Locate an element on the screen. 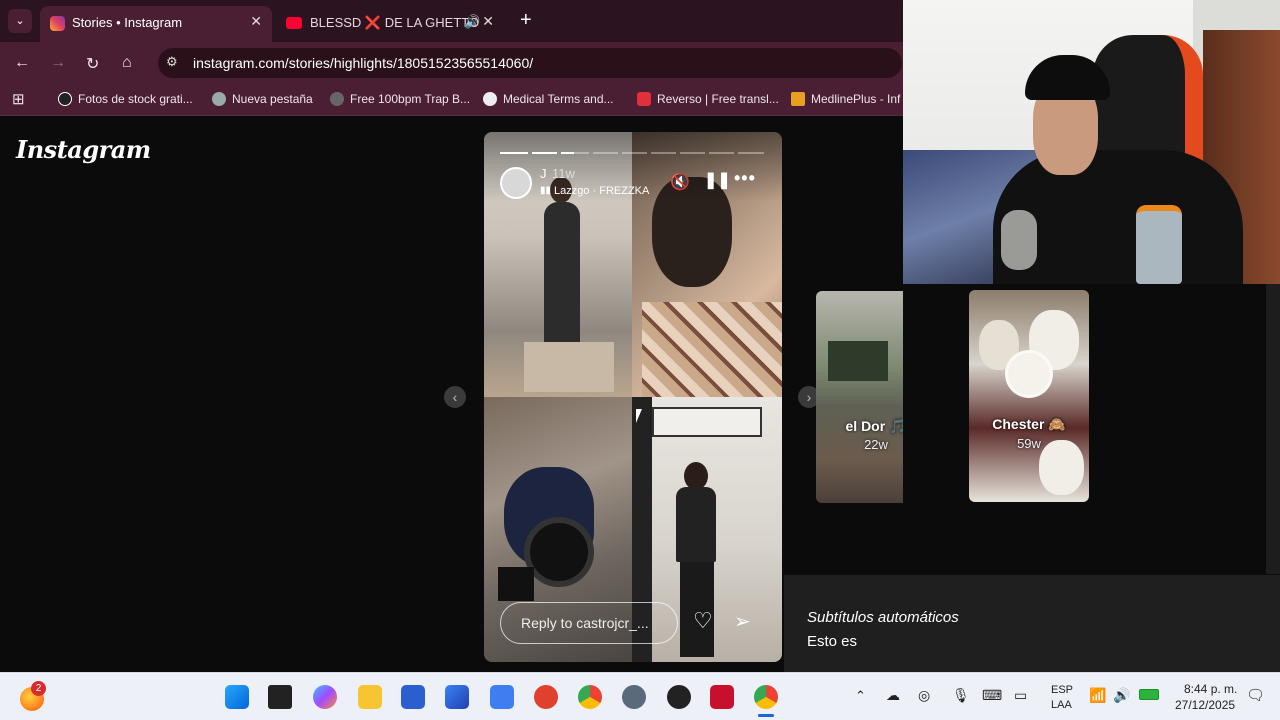 This screenshot has width=1280, height=720. tab-stories-instagram: Stories • Instagram ✕ is located at coordinates (156, 24).